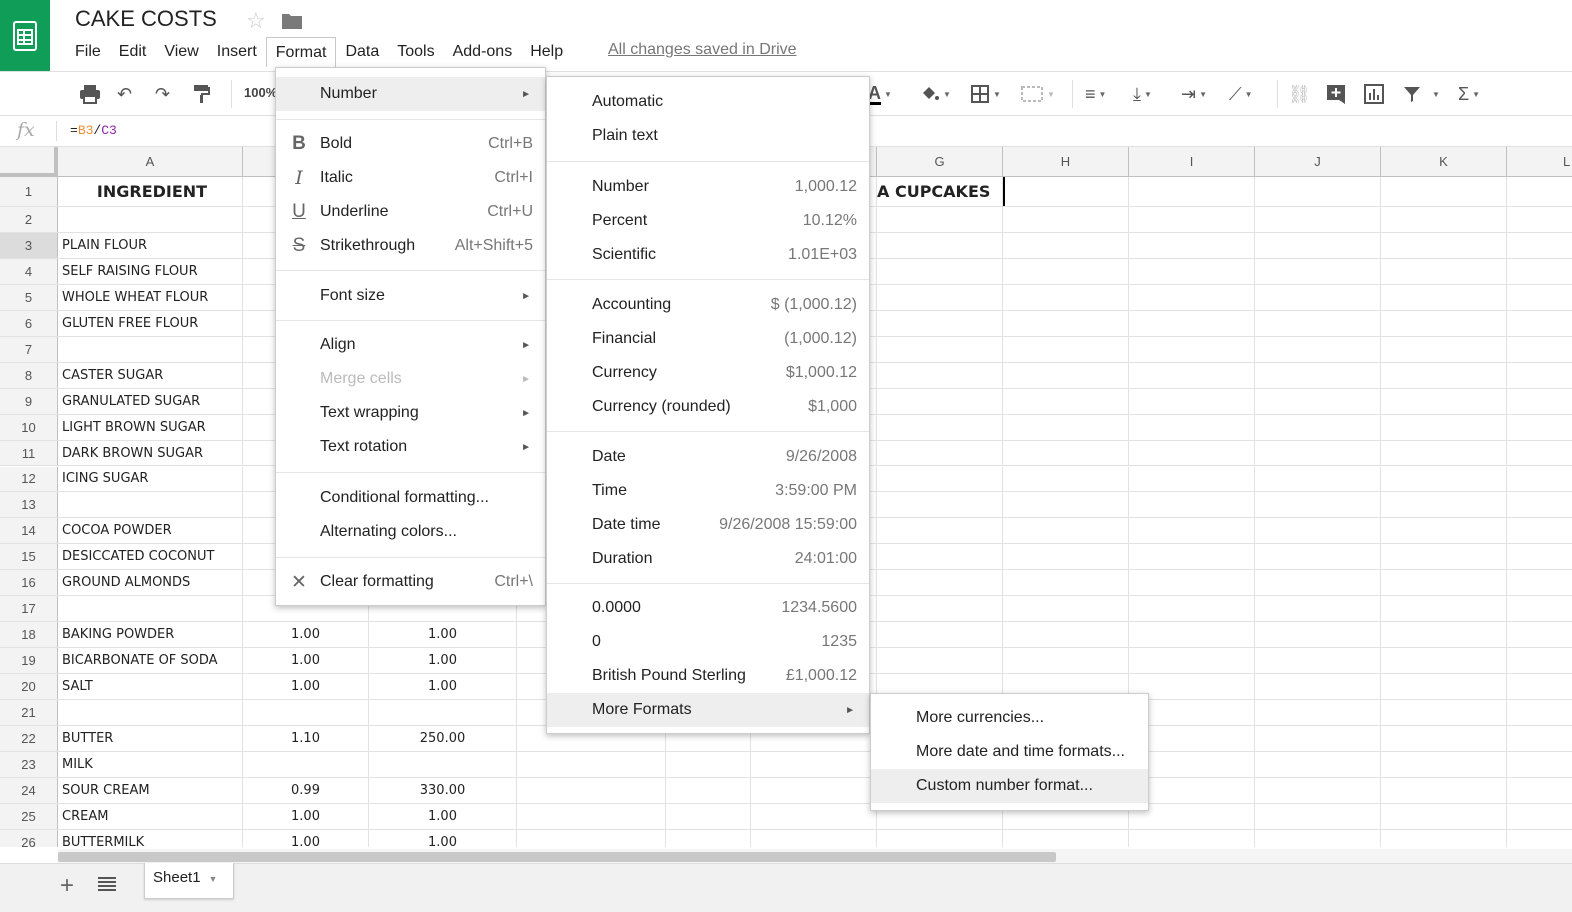 The image size is (1572, 912). Describe the element at coordinates (708, 491) in the screenshot. I see `menu-item-time: Time 3:59:00 PM` at that location.